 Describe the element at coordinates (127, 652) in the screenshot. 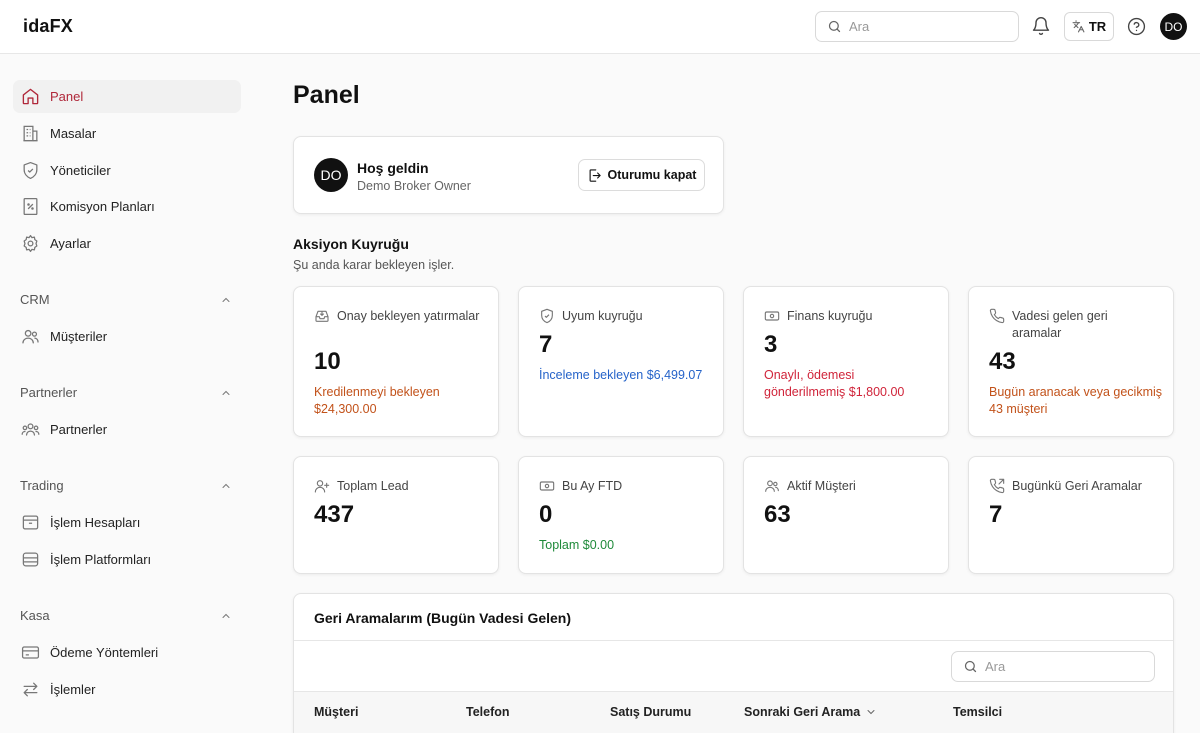

I see `sidebar-item-odeme-yontemleri: Ödeme Yöntemleri` at that location.